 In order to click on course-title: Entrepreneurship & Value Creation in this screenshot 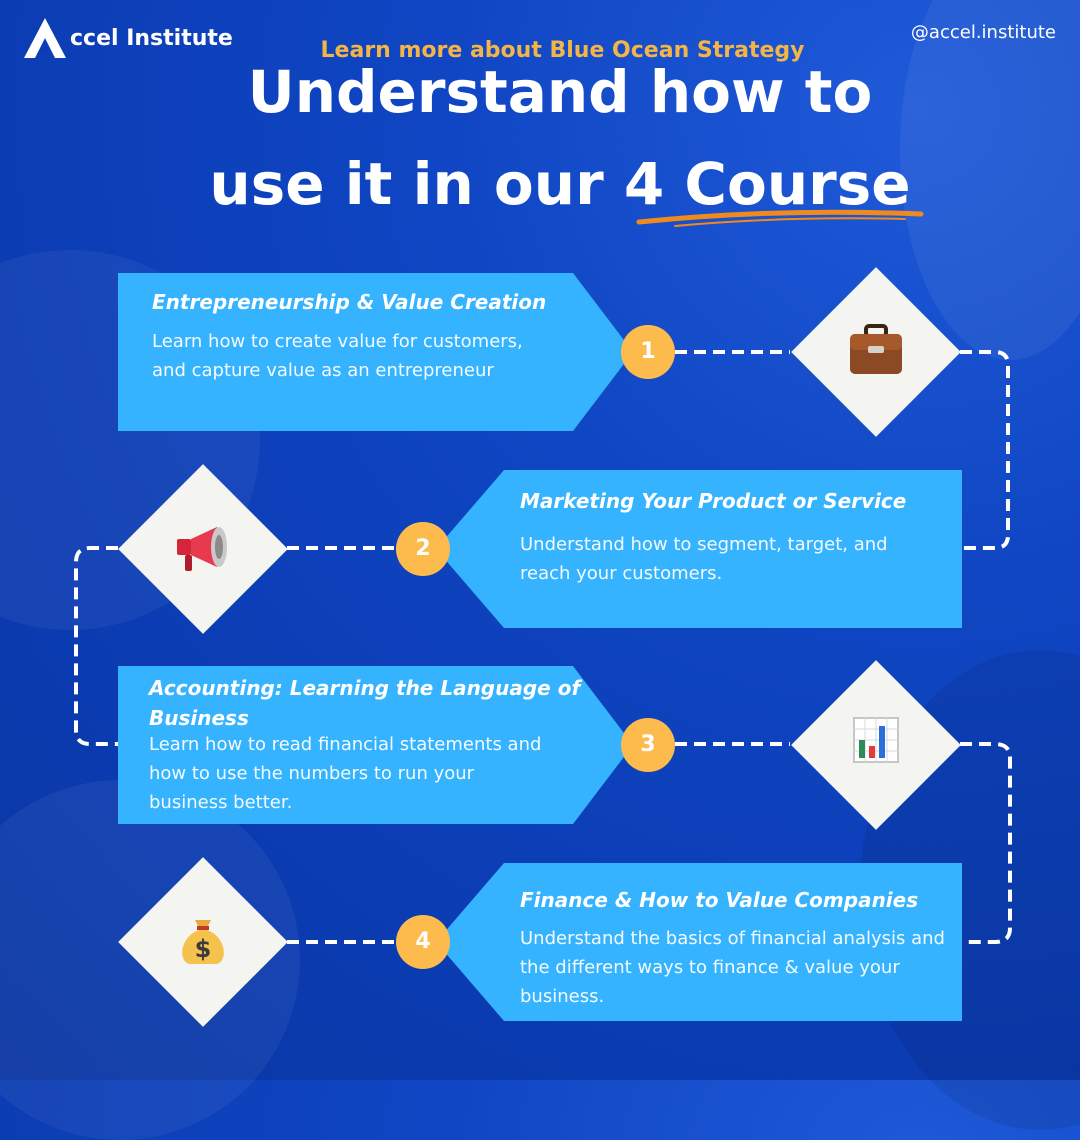, I will do `click(349, 302)`.